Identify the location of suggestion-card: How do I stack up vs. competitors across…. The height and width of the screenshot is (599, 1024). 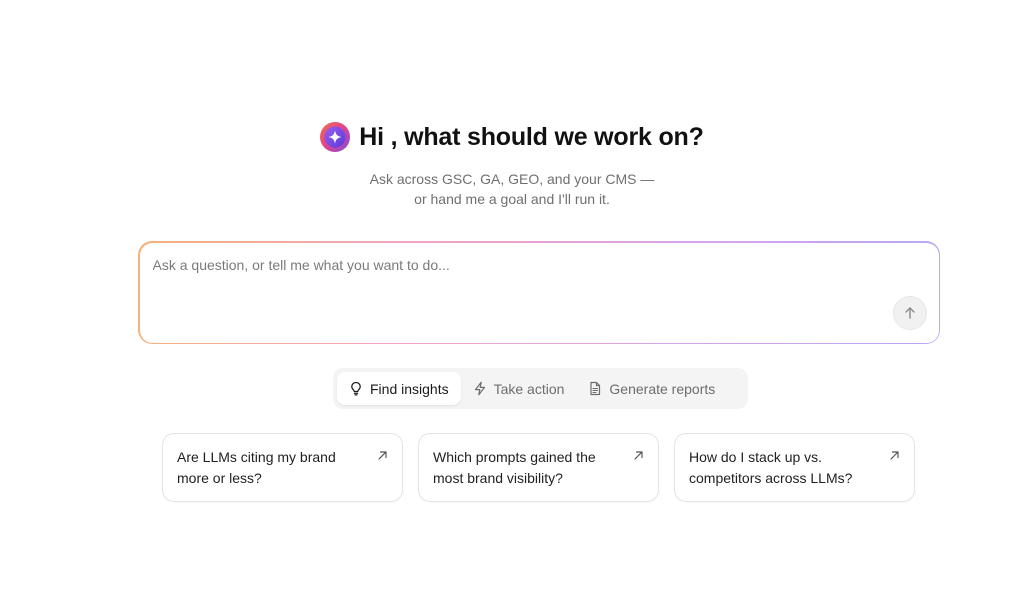
(794, 467).